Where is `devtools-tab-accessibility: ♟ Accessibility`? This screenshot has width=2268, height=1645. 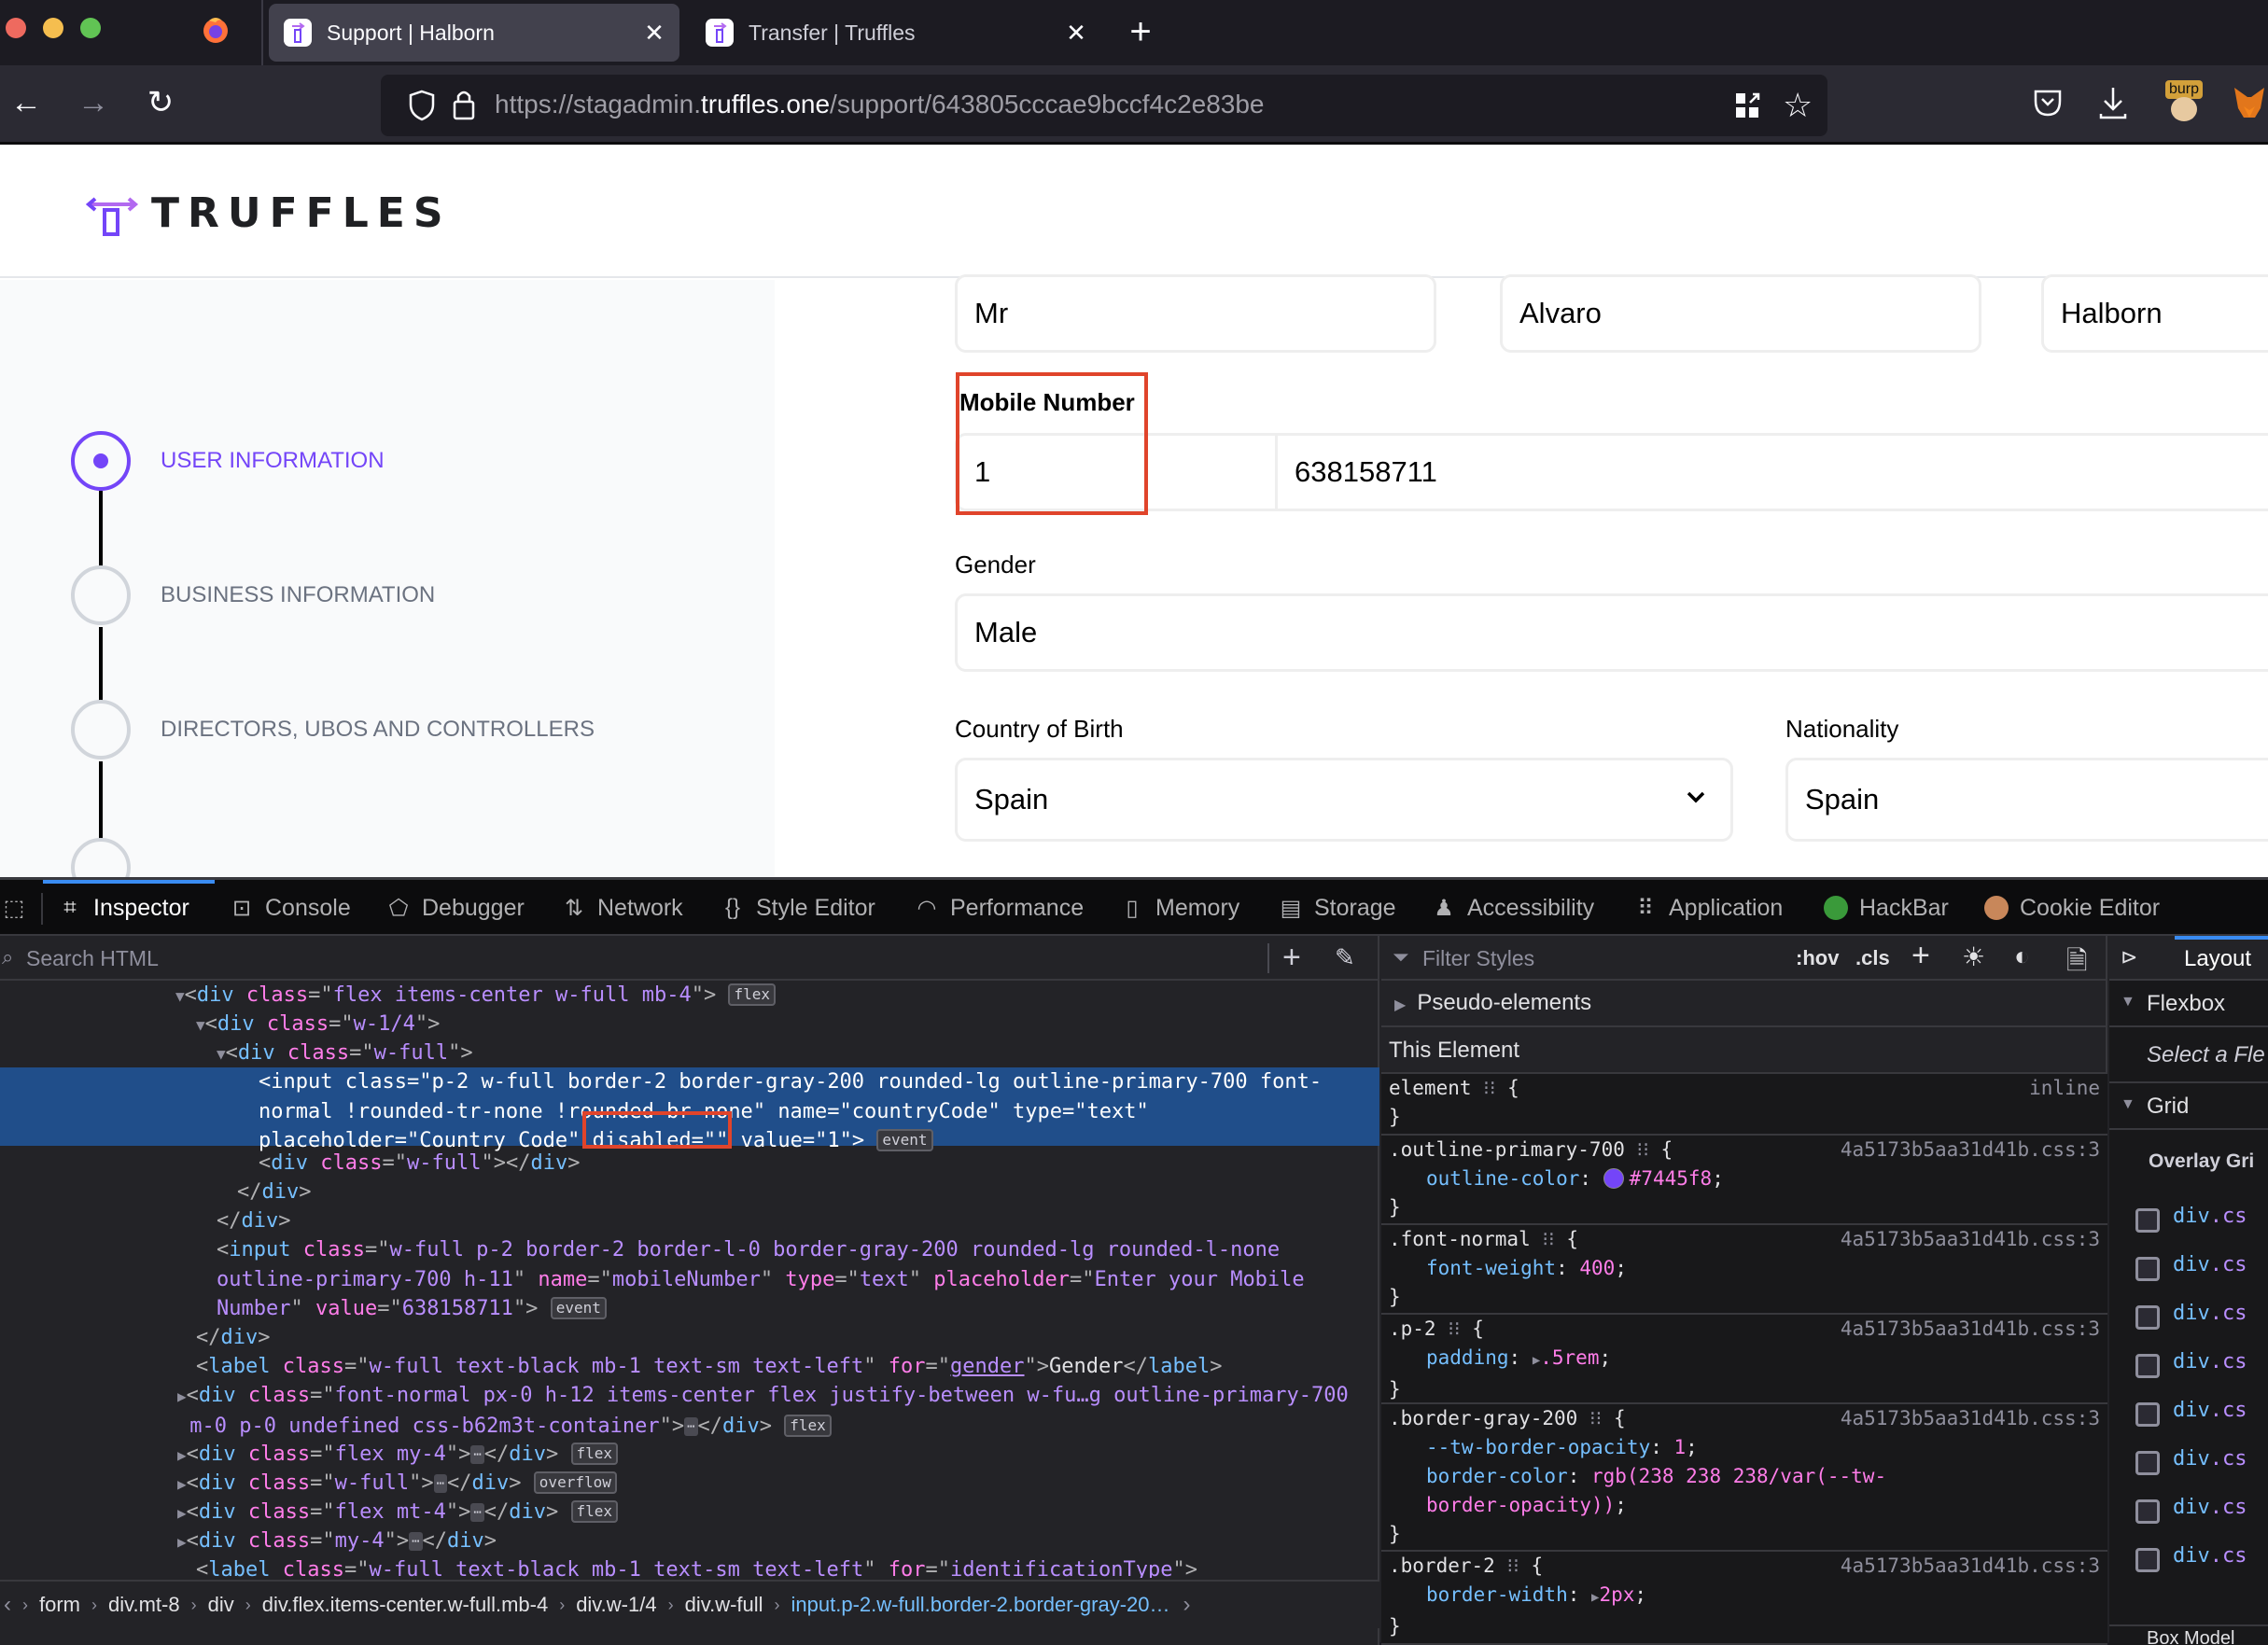
devtools-tab-accessibility: ♟ Accessibility is located at coordinates (1512, 908).